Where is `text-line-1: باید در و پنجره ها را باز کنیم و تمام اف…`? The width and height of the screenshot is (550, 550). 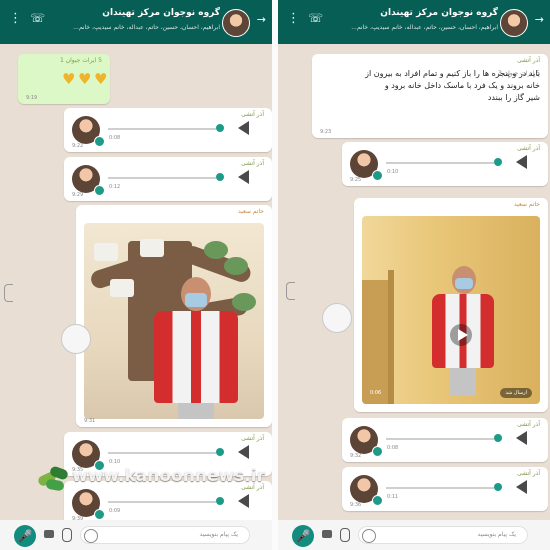 text-line-1: باید در و پنجره ها را باز کنیم و تمام اف… is located at coordinates (452, 73).